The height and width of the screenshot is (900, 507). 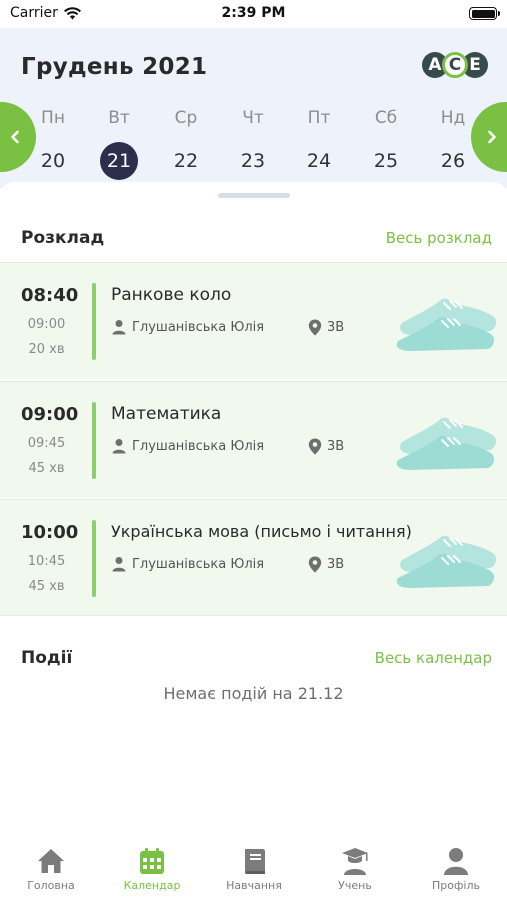 What do you see at coordinates (46, 349) in the screenshot?
I see `lesson-duration: 20 хв` at bounding box center [46, 349].